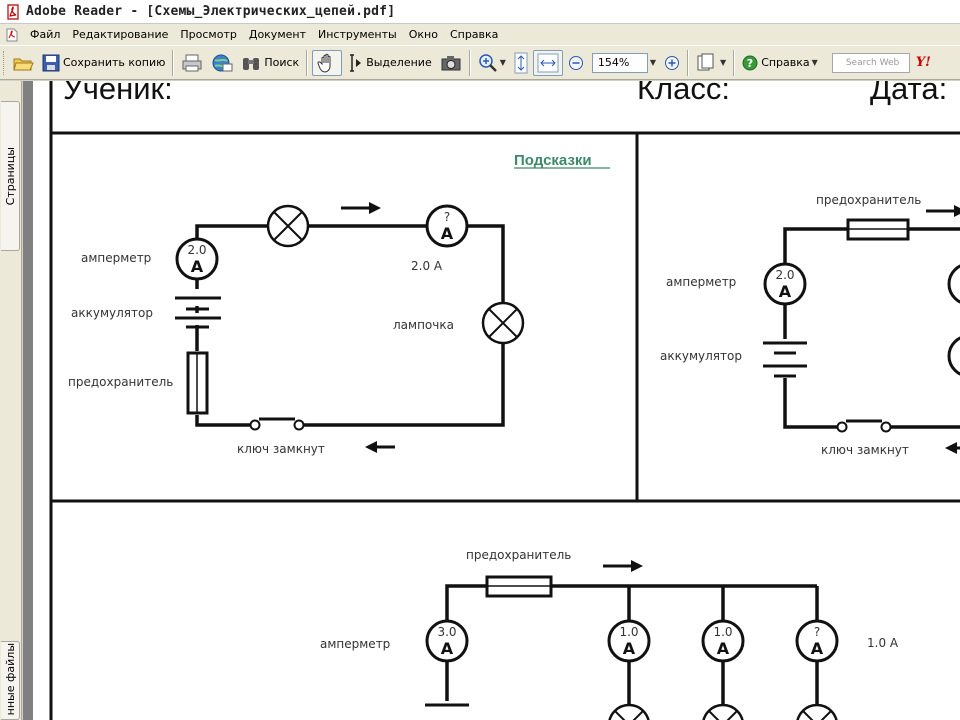 The width and height of the screenshot is (960, 720). Describe the element at coordinates (357, 34) in the screenshot. I see `menu-tools: Инструменты` at that location.